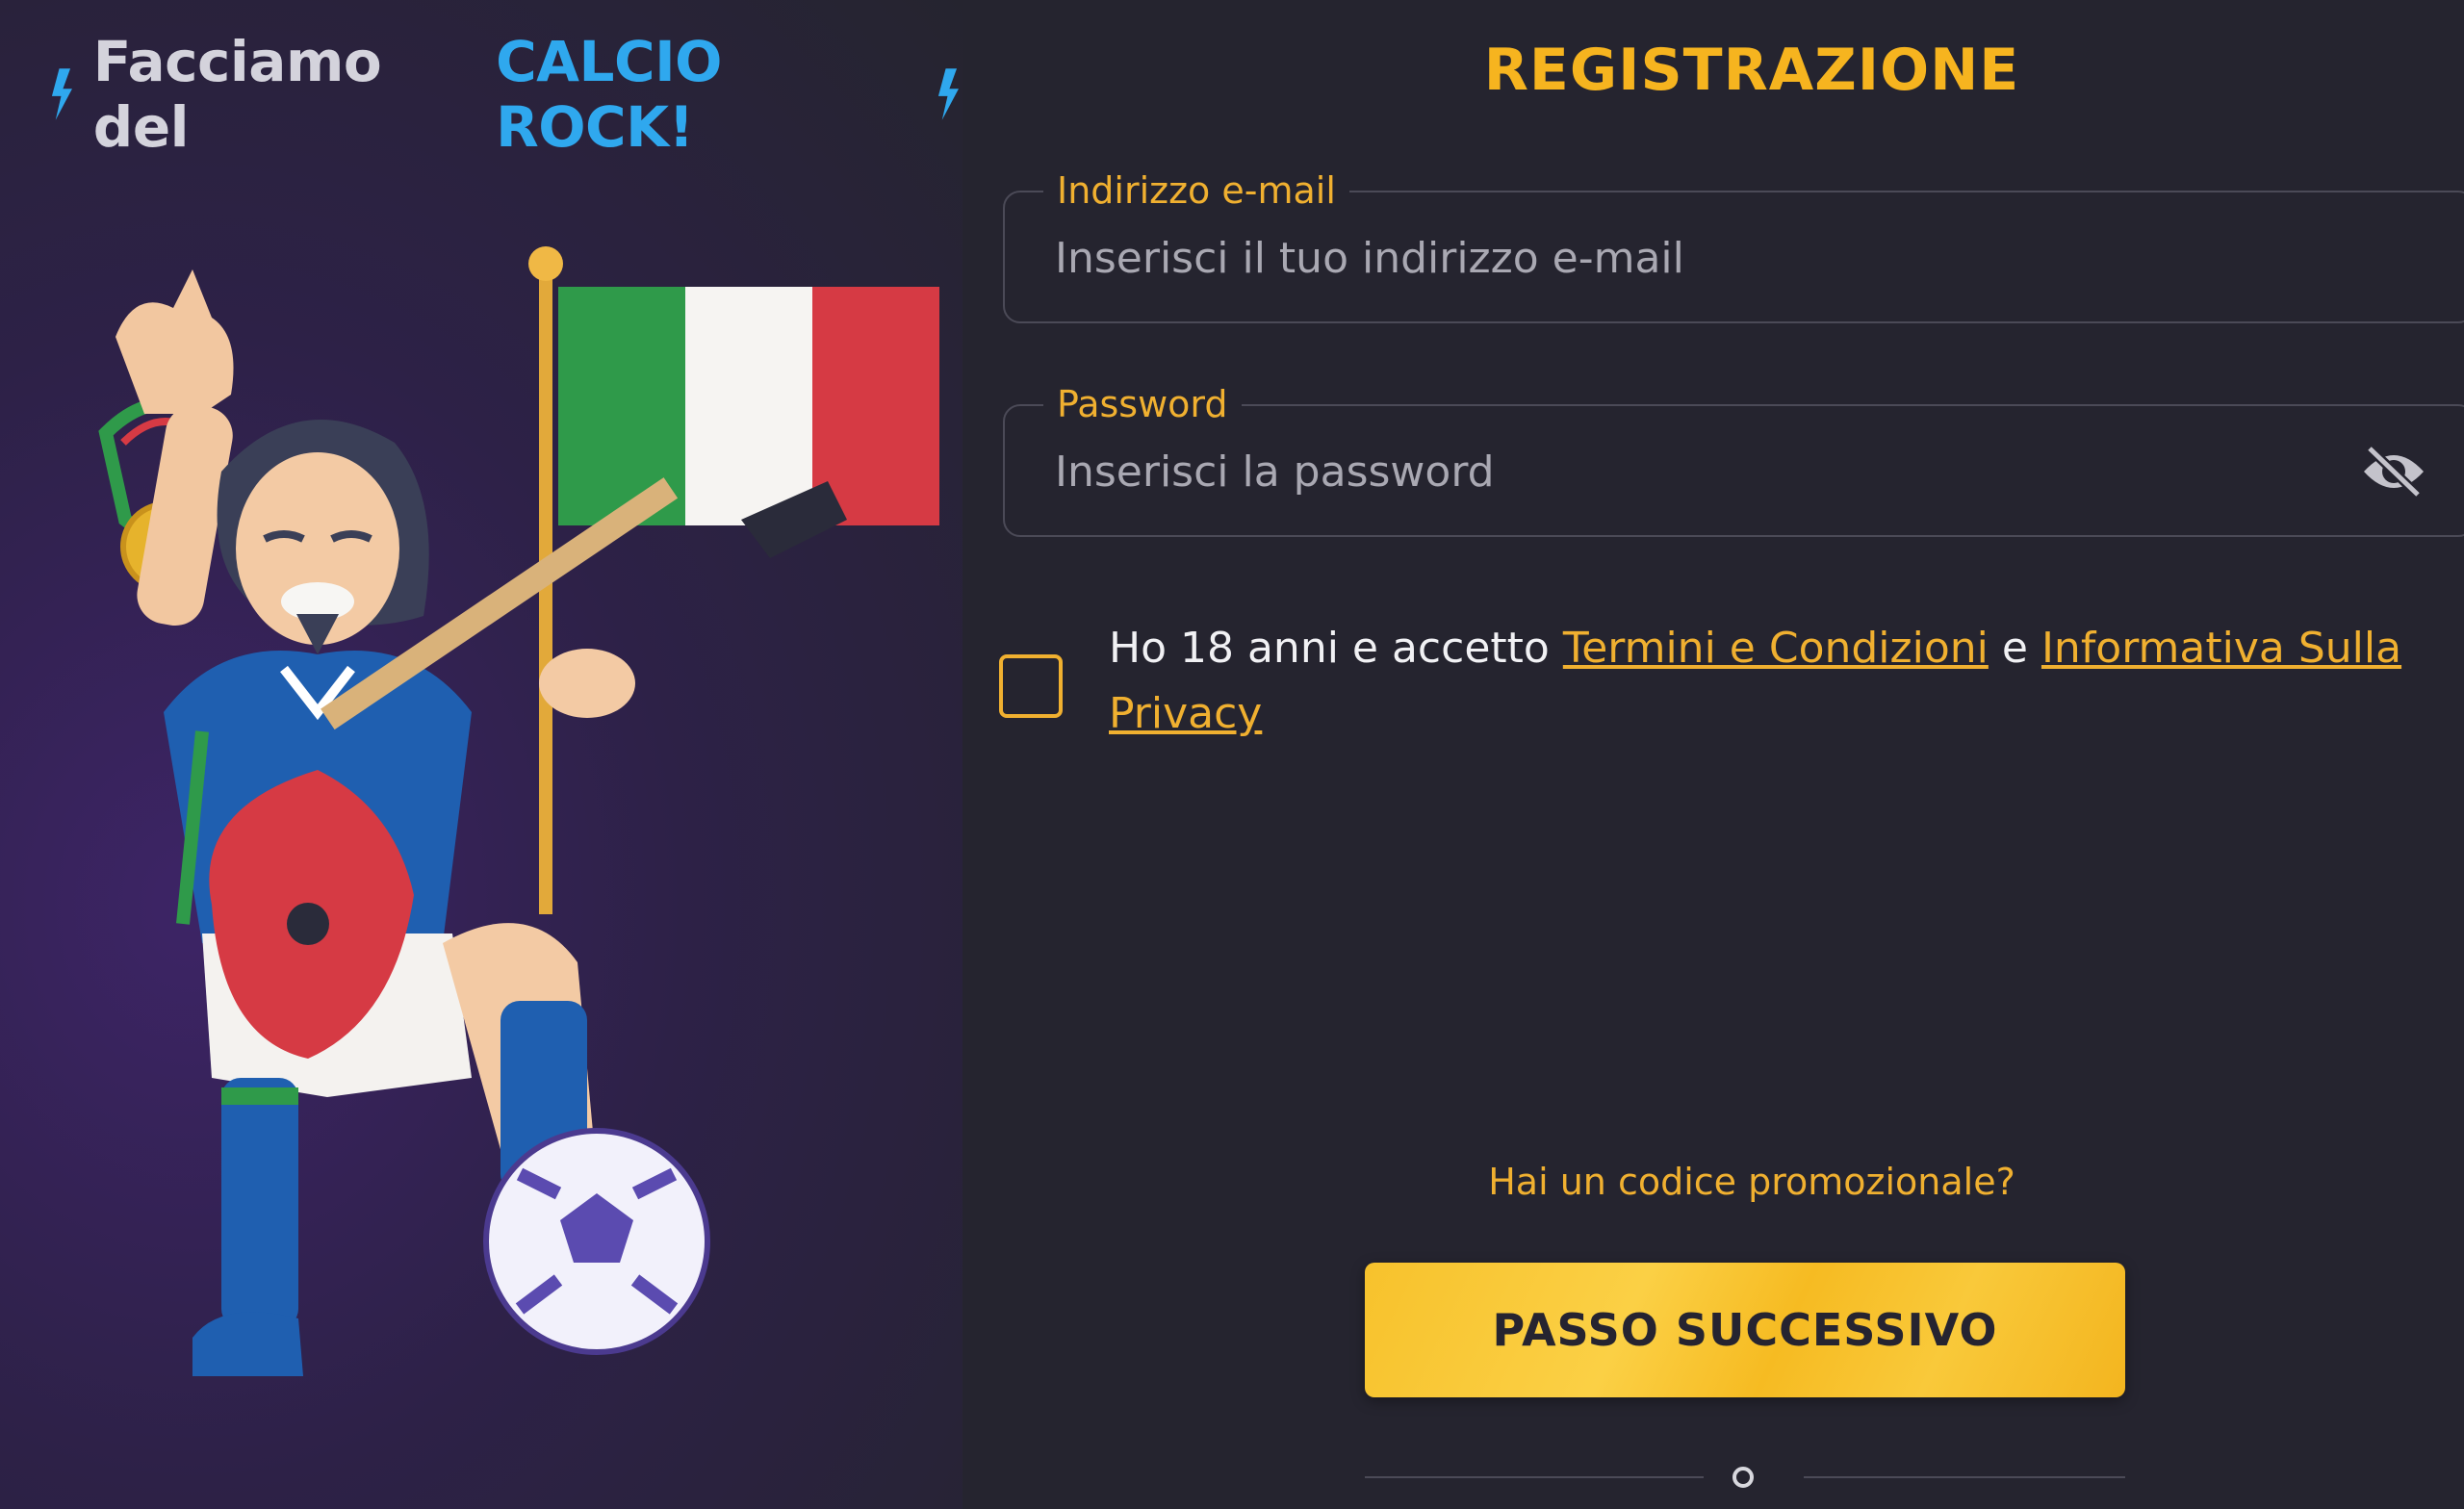  What do you see at coordinates (2014, 648) in the screenshot?
I see `consent-conjunction: e` at bounding box center [2014, 648].